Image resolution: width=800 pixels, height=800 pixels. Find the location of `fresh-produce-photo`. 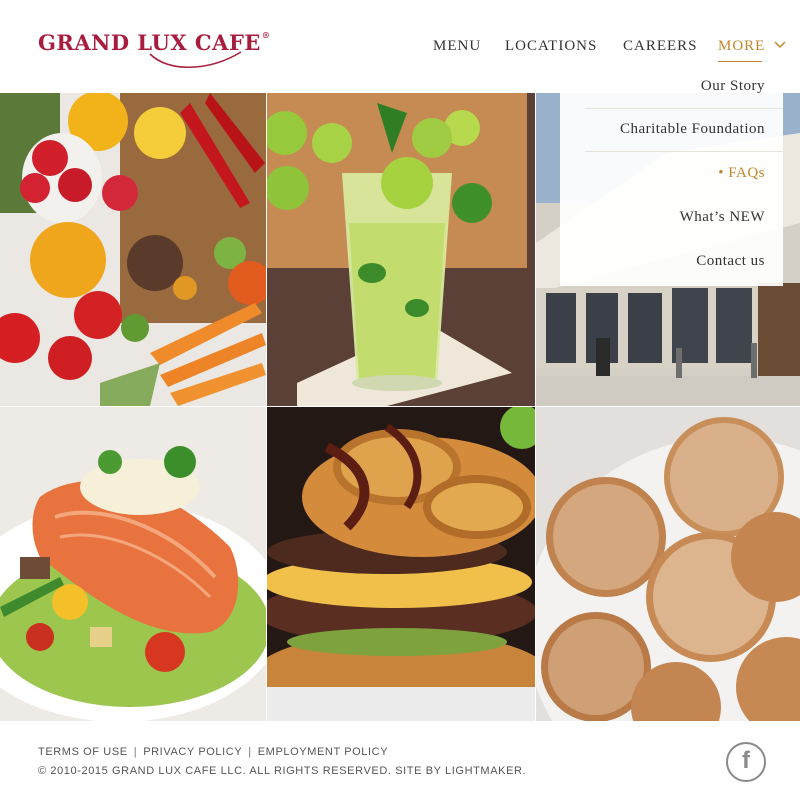

fresh-produce-photo is located at coordinates (133, 249).